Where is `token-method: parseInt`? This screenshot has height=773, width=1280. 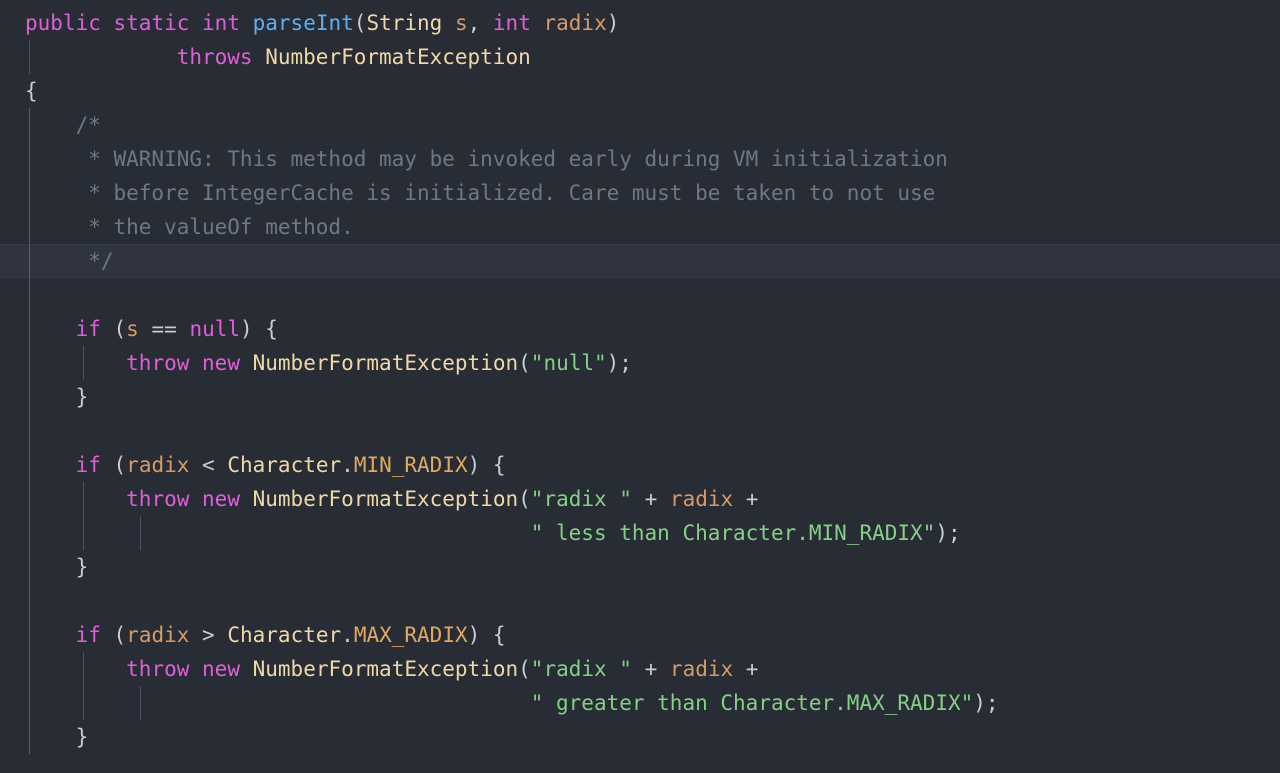
token-method: parseInt is located at coordinates (303, 23).